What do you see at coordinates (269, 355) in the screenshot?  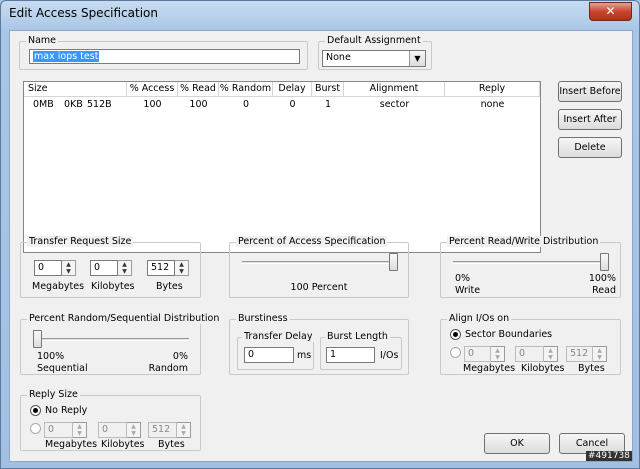 I see `transfer-delay-field: 0` at bounding box center [269, 355].